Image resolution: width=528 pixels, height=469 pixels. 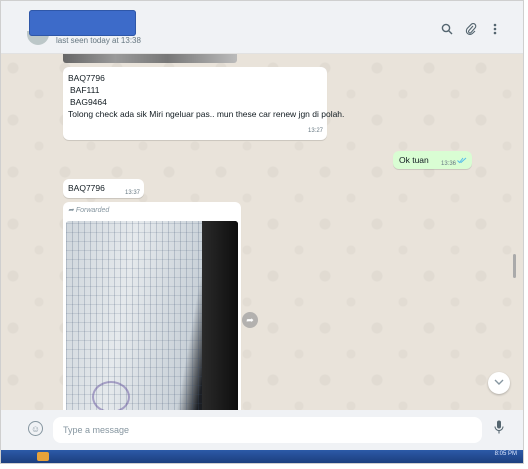 What do you see at coordinates (250, 320) in the screenshot?
I see `forward-share-icon: ➦` at bounding box center [250, 320].